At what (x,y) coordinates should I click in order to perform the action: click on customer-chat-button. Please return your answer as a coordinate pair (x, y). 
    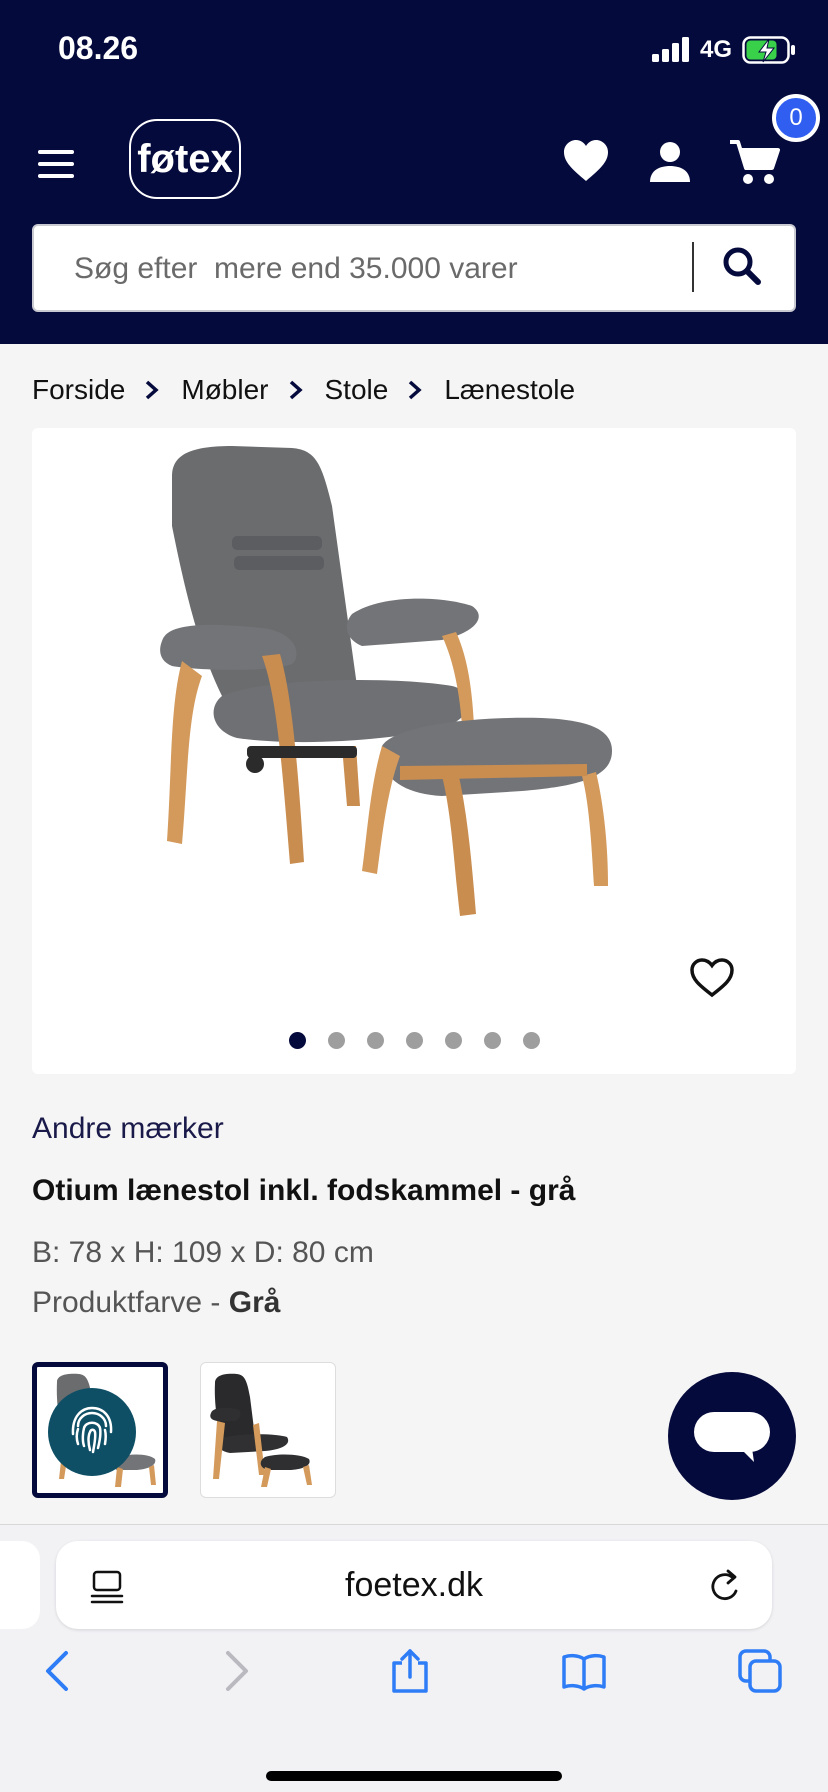
    Looking at the image, I should click on (732, 1436).